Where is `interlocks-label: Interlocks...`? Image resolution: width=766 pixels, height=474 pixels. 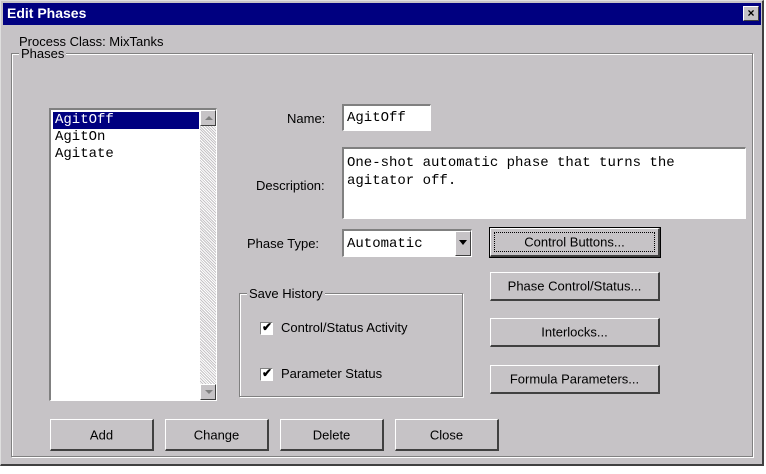 interlocks-label: Interlocks... is located at coordinates (574, 332).